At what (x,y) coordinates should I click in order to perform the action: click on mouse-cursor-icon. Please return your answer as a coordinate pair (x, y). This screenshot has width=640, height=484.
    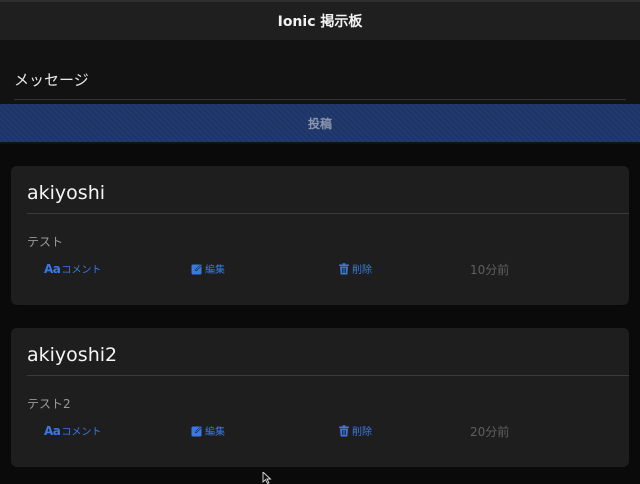
    Looking at the image, I should click on (267, 478).